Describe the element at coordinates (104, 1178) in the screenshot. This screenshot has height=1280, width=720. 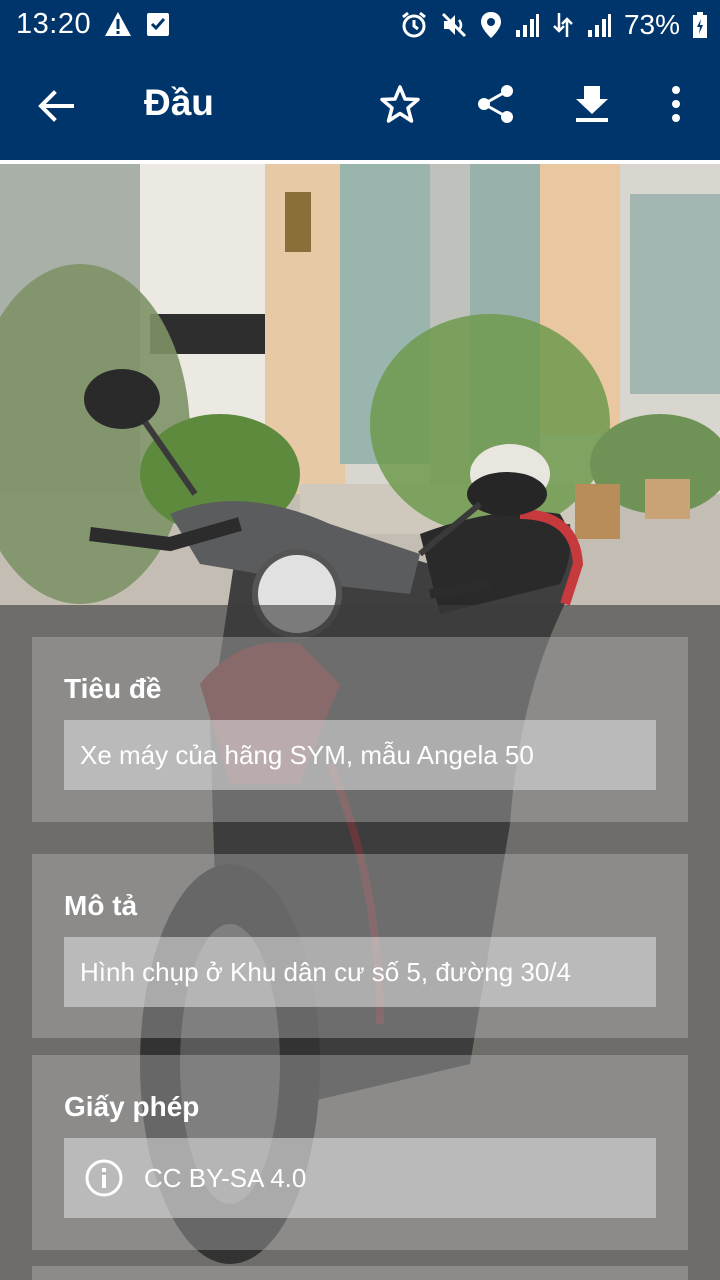
I see `info-icon` at that location.